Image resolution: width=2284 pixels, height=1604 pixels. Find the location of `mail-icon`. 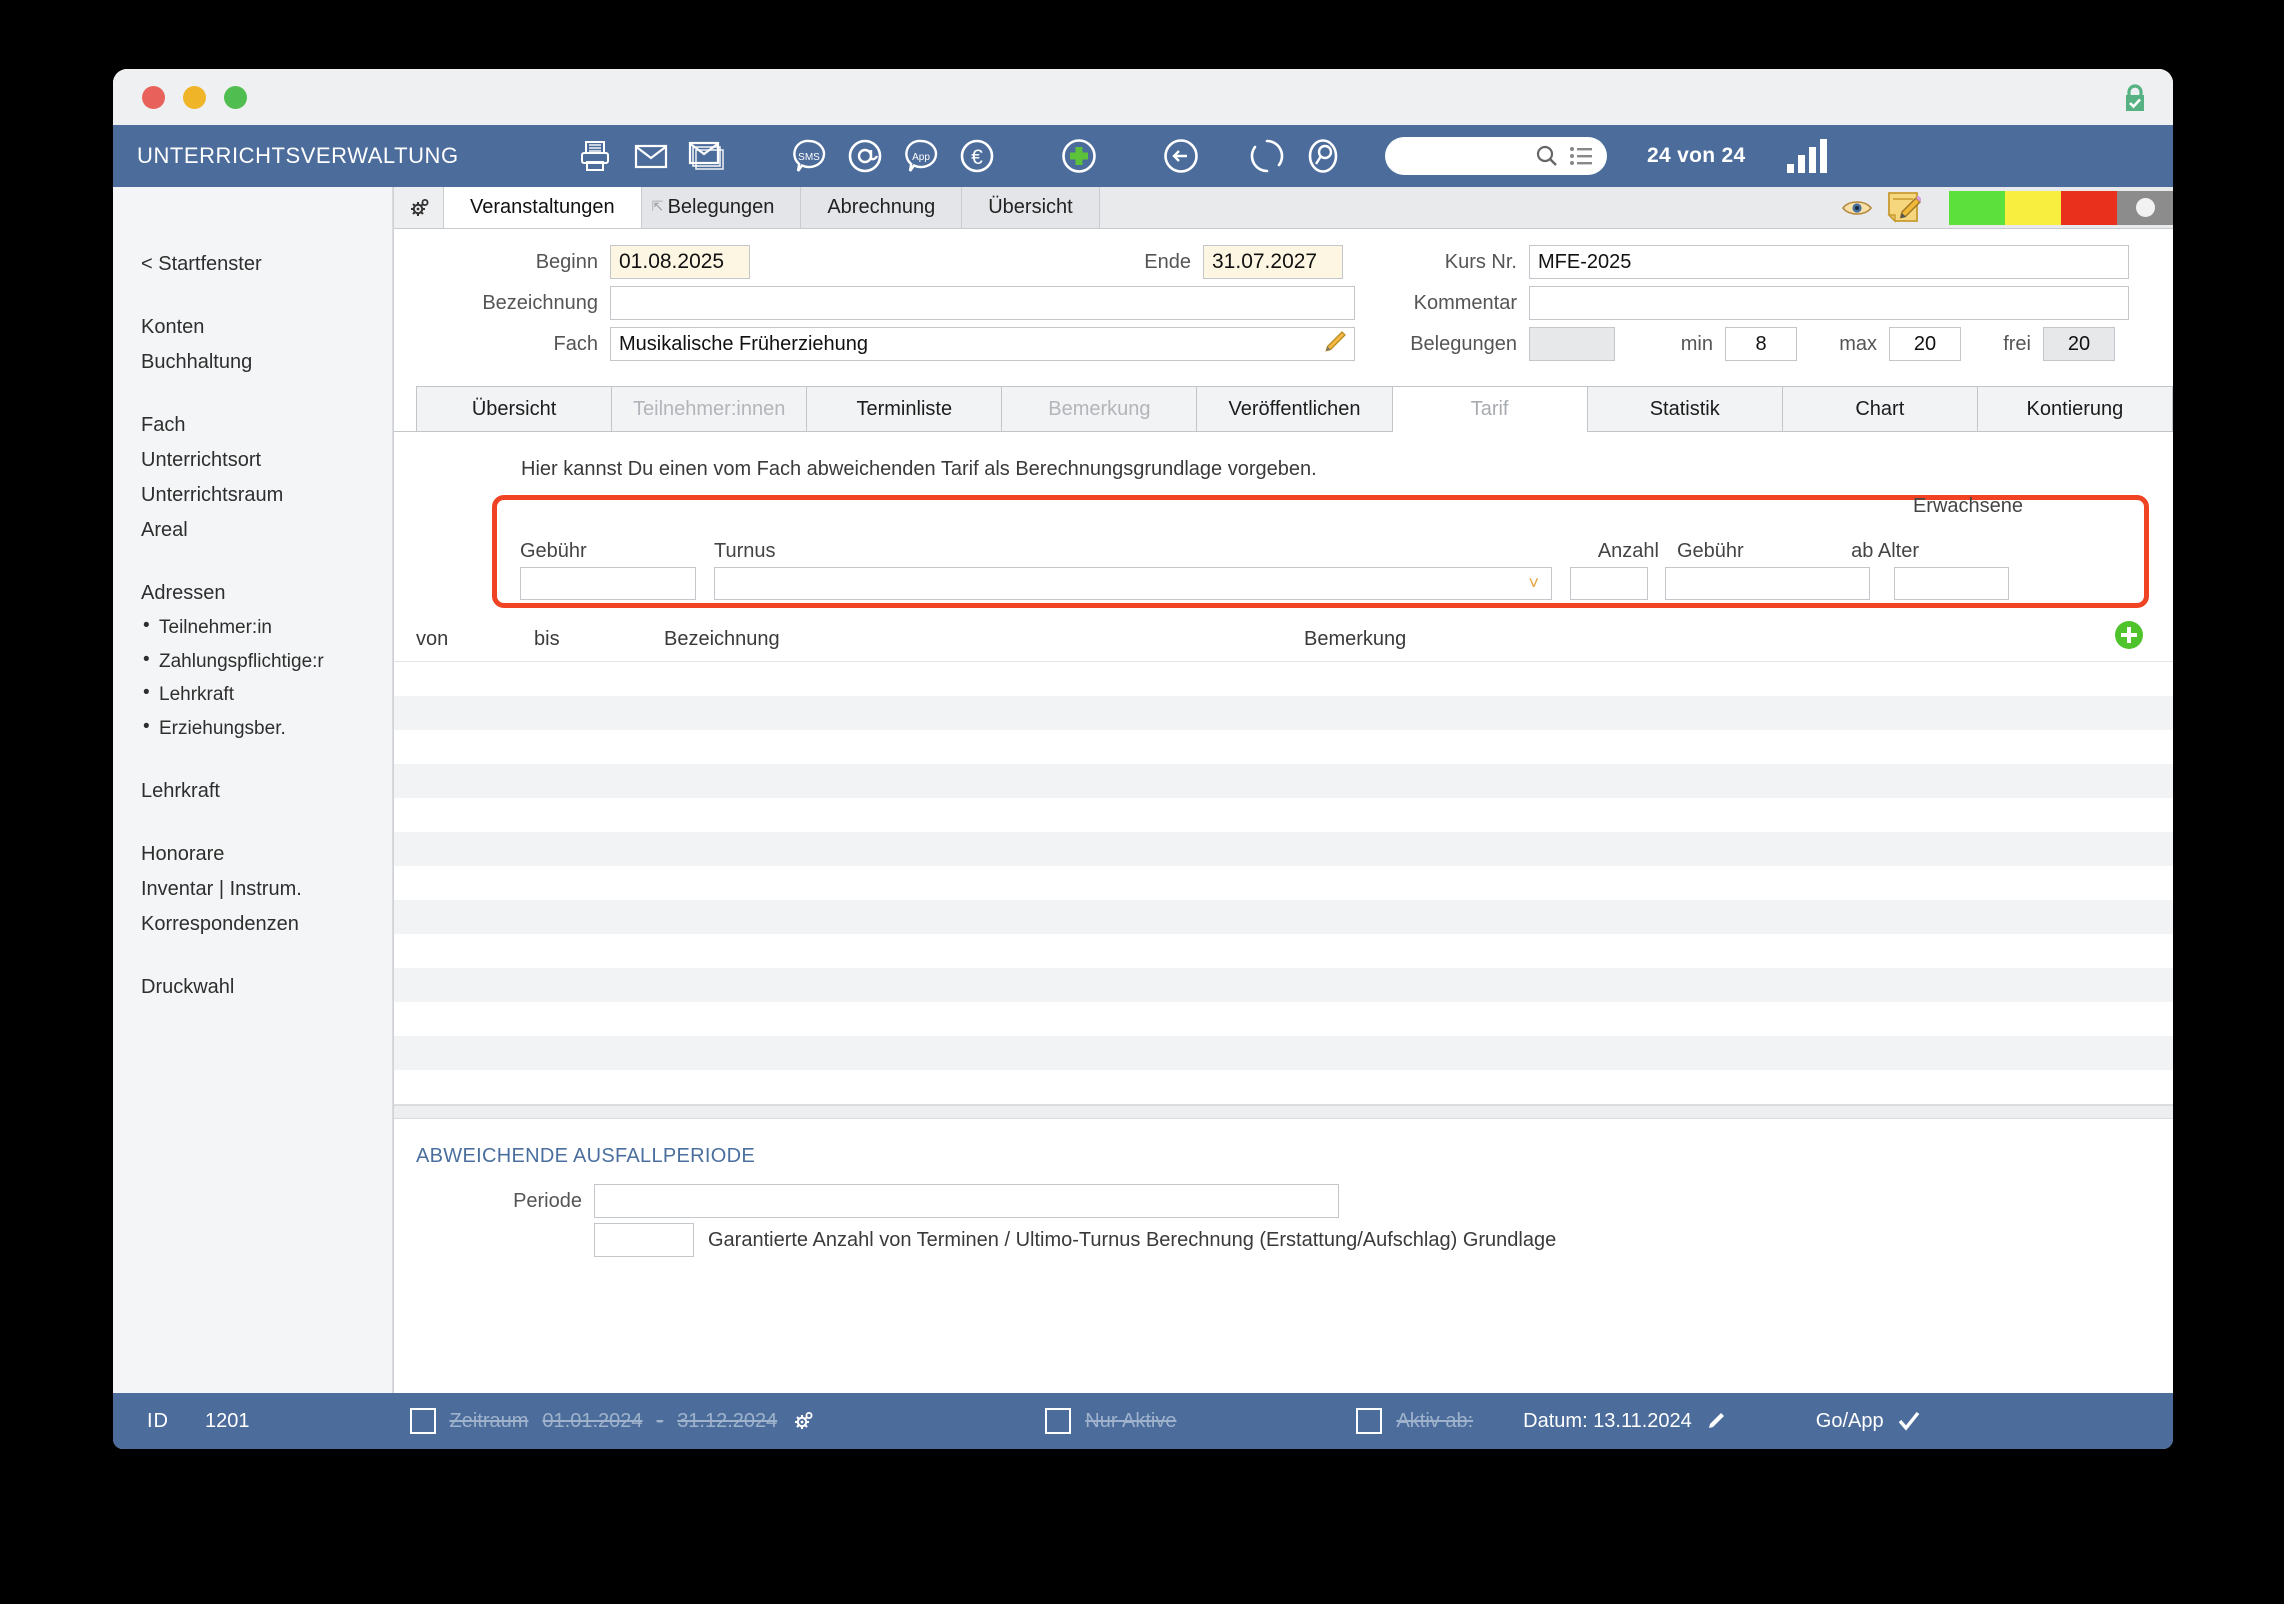

mail-icon is located at coordinates (651, 156).